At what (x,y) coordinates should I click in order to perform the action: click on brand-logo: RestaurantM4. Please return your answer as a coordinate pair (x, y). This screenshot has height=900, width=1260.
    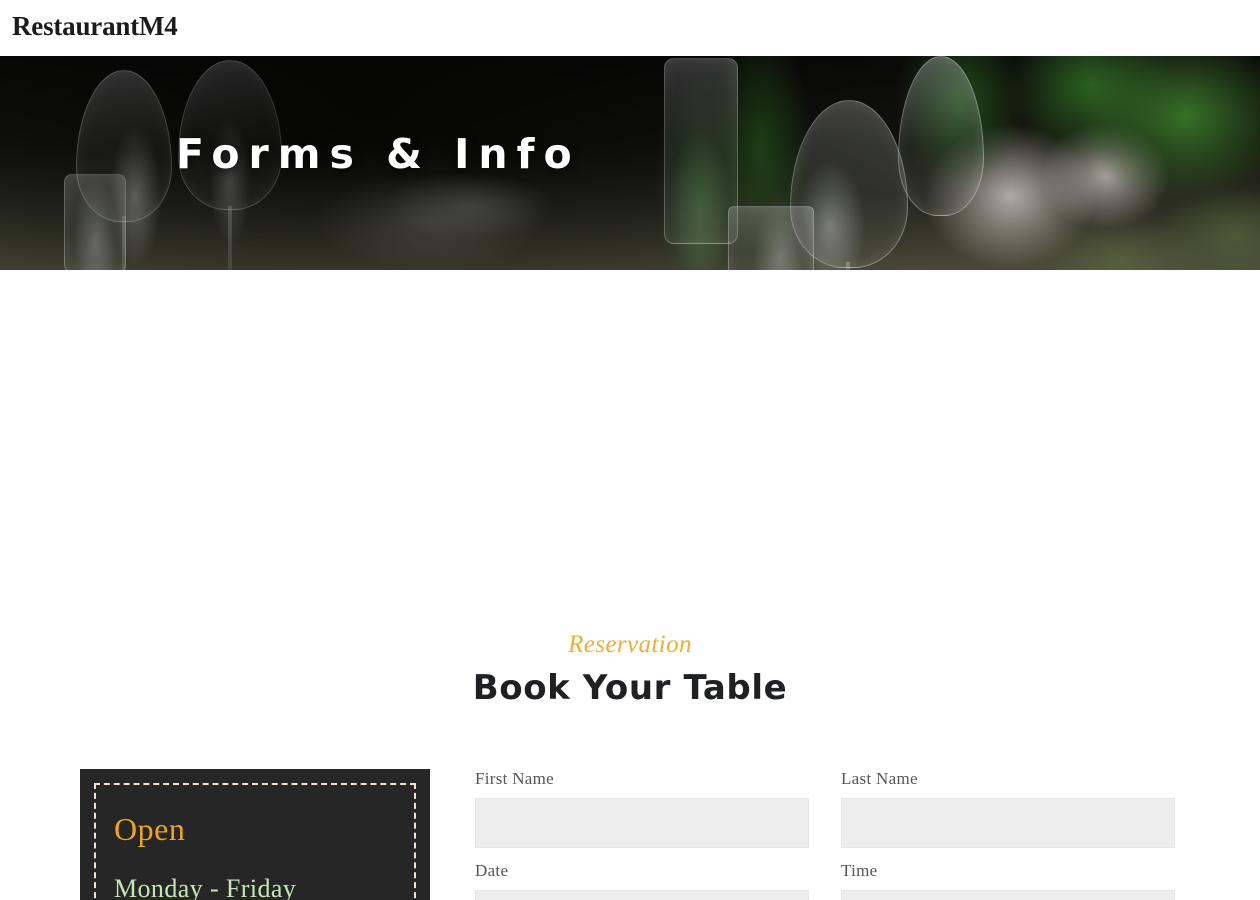
    Looking at the image, I should click on (95, 26).